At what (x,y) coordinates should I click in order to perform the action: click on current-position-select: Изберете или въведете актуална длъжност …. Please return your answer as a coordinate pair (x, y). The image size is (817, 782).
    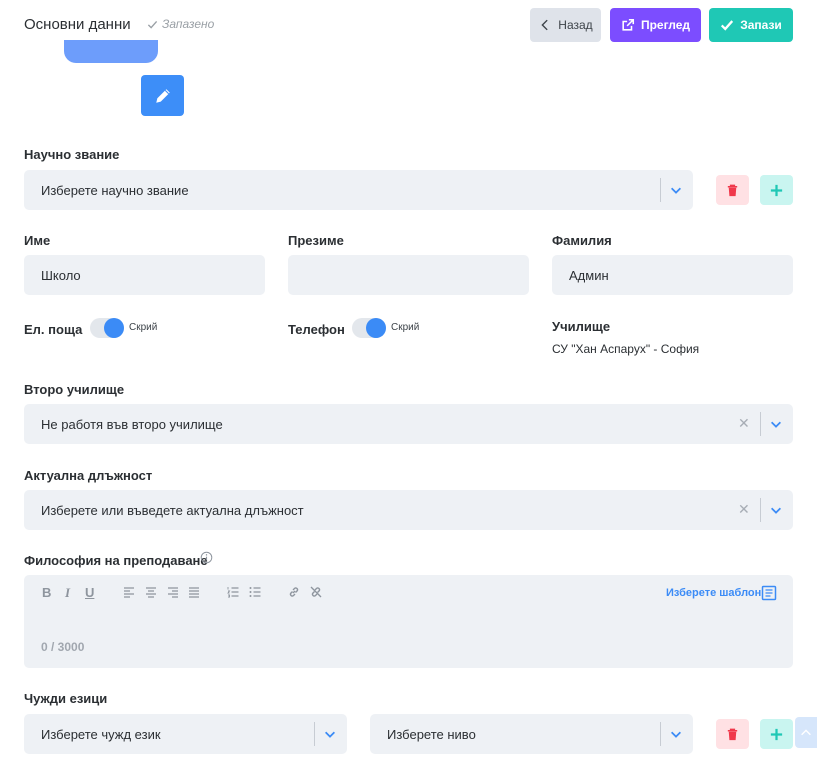
    Looking at the image, I should click on (408, 510).